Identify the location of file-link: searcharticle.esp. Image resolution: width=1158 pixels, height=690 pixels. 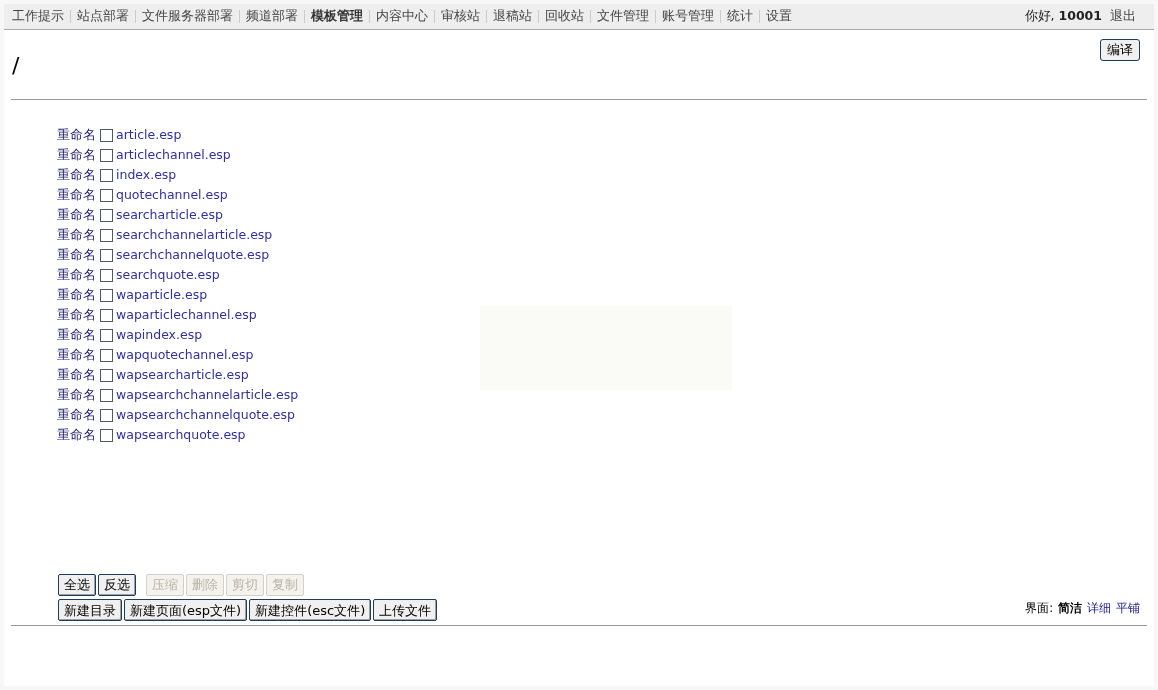
(169, 215).